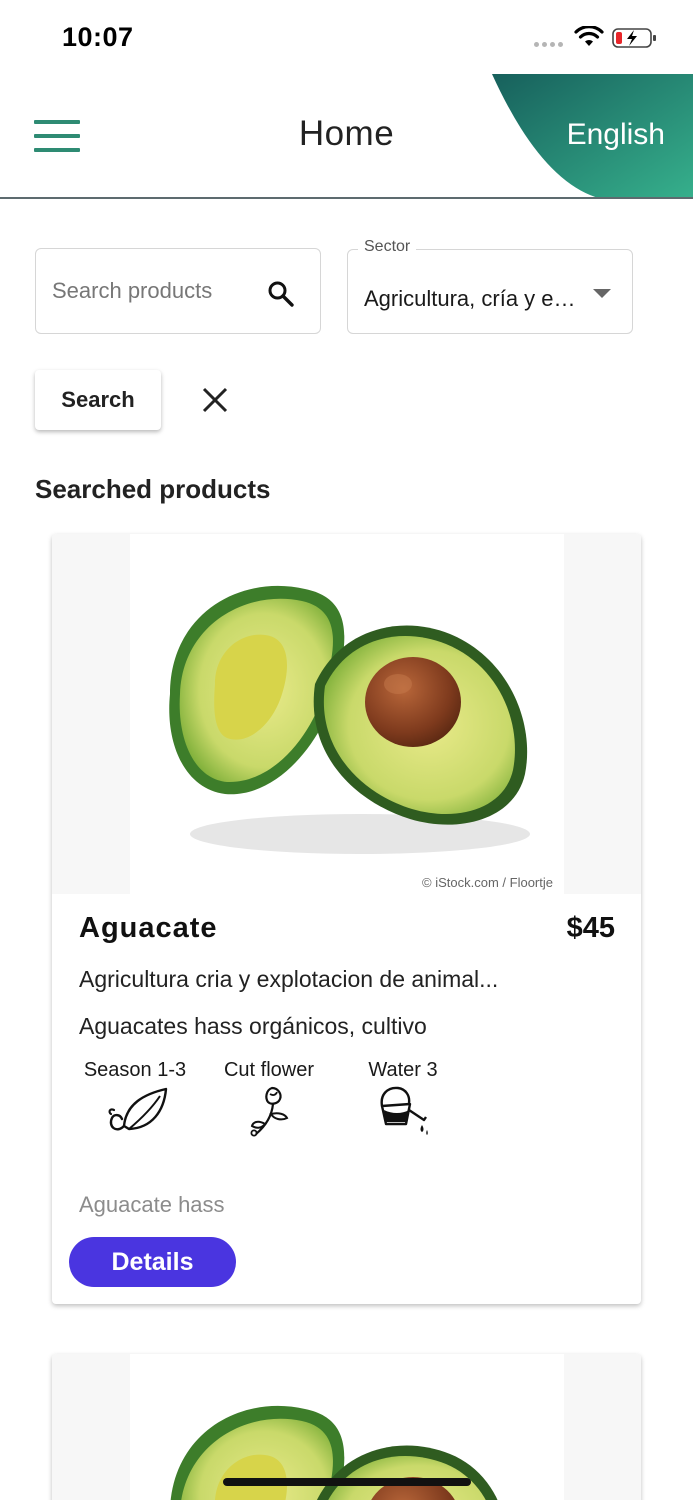  What do you see at coordinates (138, 1109) in the screenshot?
I see `leaf-icon` at bounding box center [138, 1109].